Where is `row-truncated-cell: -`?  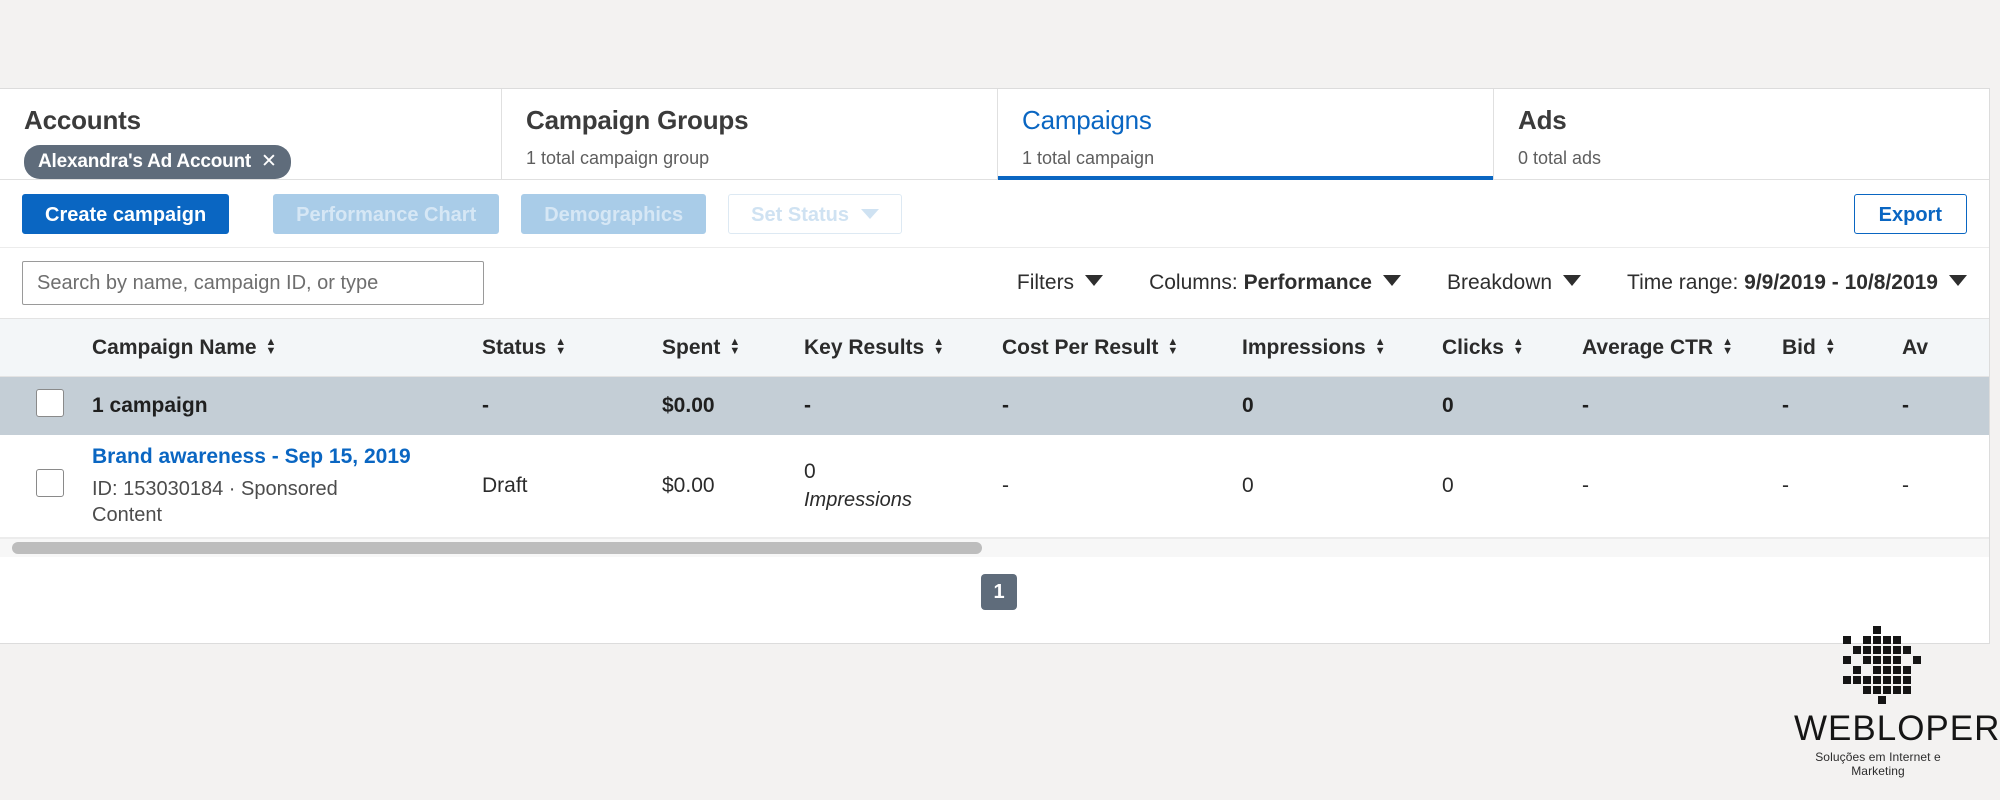
row-truncated-cell: - is located at coordinates (1945, 486).